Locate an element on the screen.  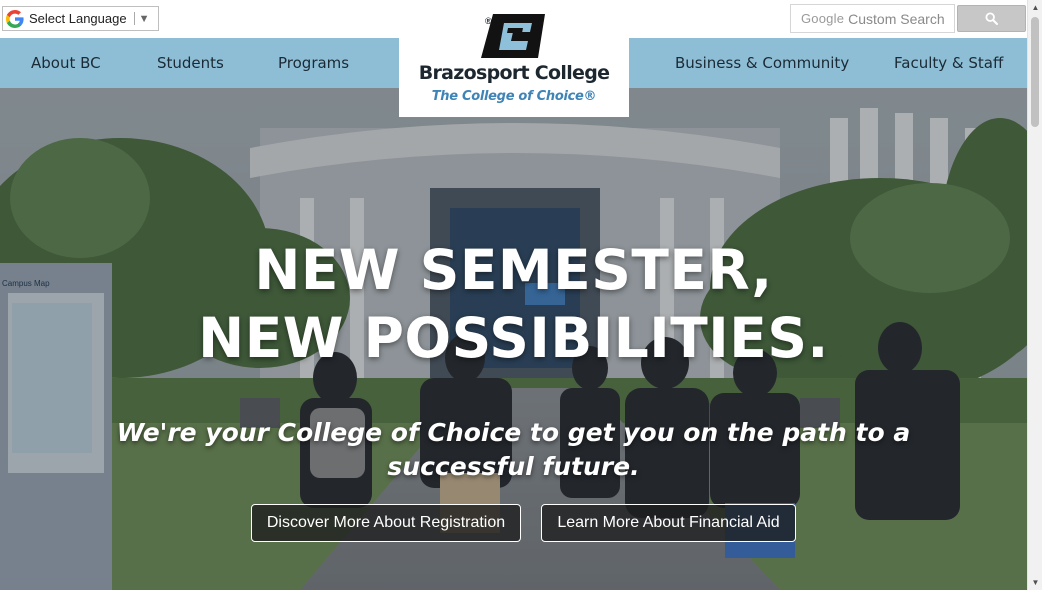
scroll-up-icon: ▲ is located at coordinates (1035, 7).